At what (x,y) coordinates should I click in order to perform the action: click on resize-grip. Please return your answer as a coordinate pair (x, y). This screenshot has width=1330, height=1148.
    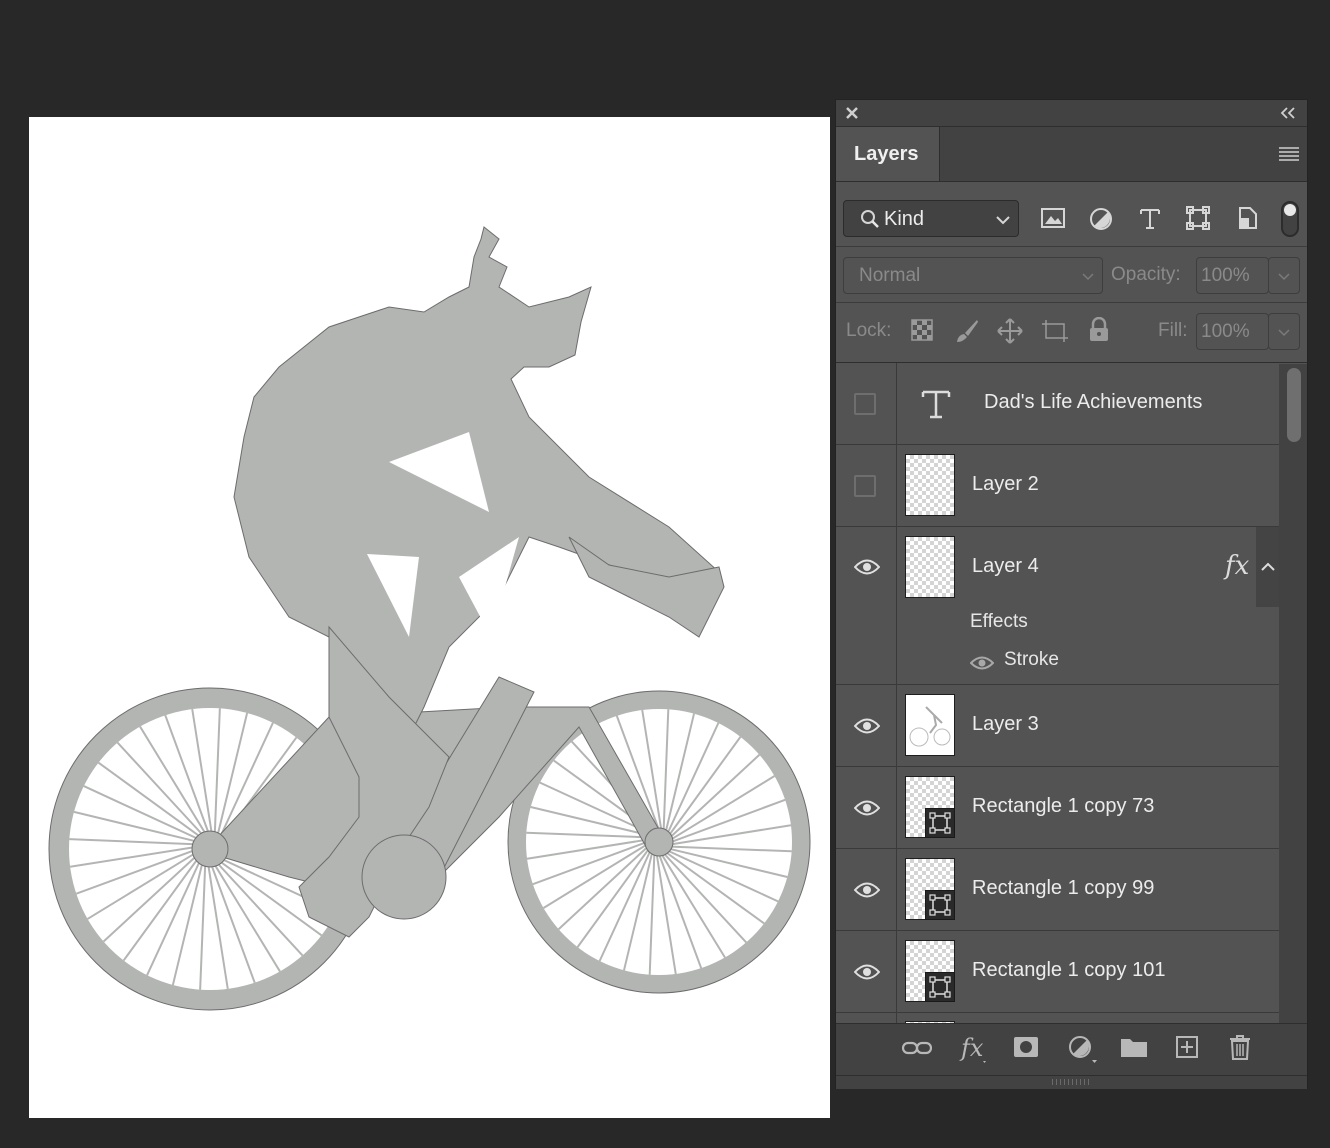
    Looking at the image, I should click on (1072, 1082).